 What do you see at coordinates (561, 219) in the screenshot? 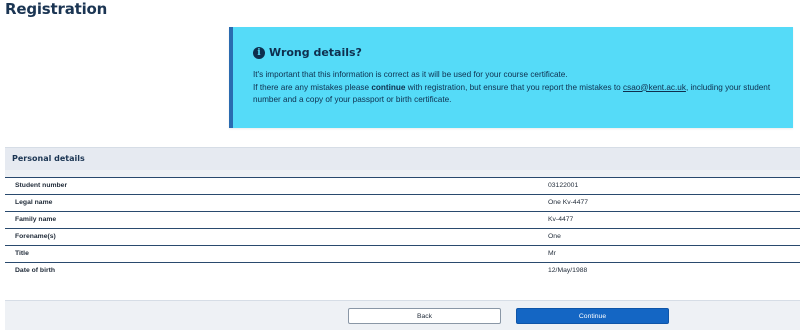
I see `row-value: Kv-4477` at bounding box center [561, 219].